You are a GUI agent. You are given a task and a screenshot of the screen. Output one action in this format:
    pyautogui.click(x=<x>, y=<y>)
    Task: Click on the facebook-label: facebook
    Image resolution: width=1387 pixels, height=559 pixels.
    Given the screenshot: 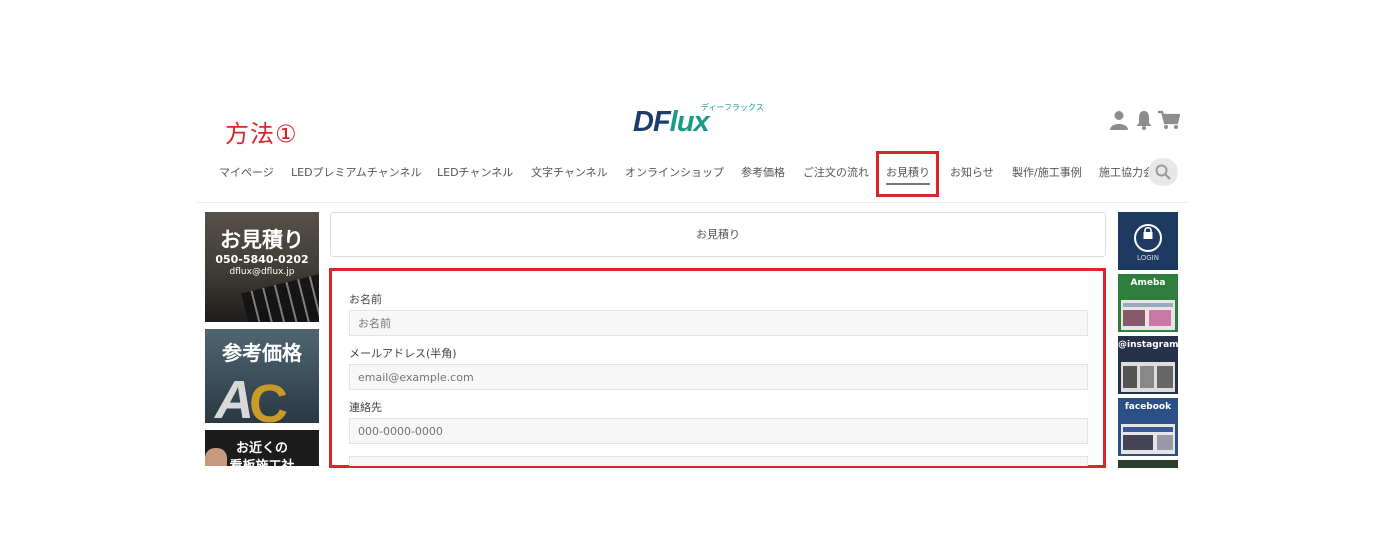 What is the action you would take?
    pyautogui.click(x=1148, y=407)
    